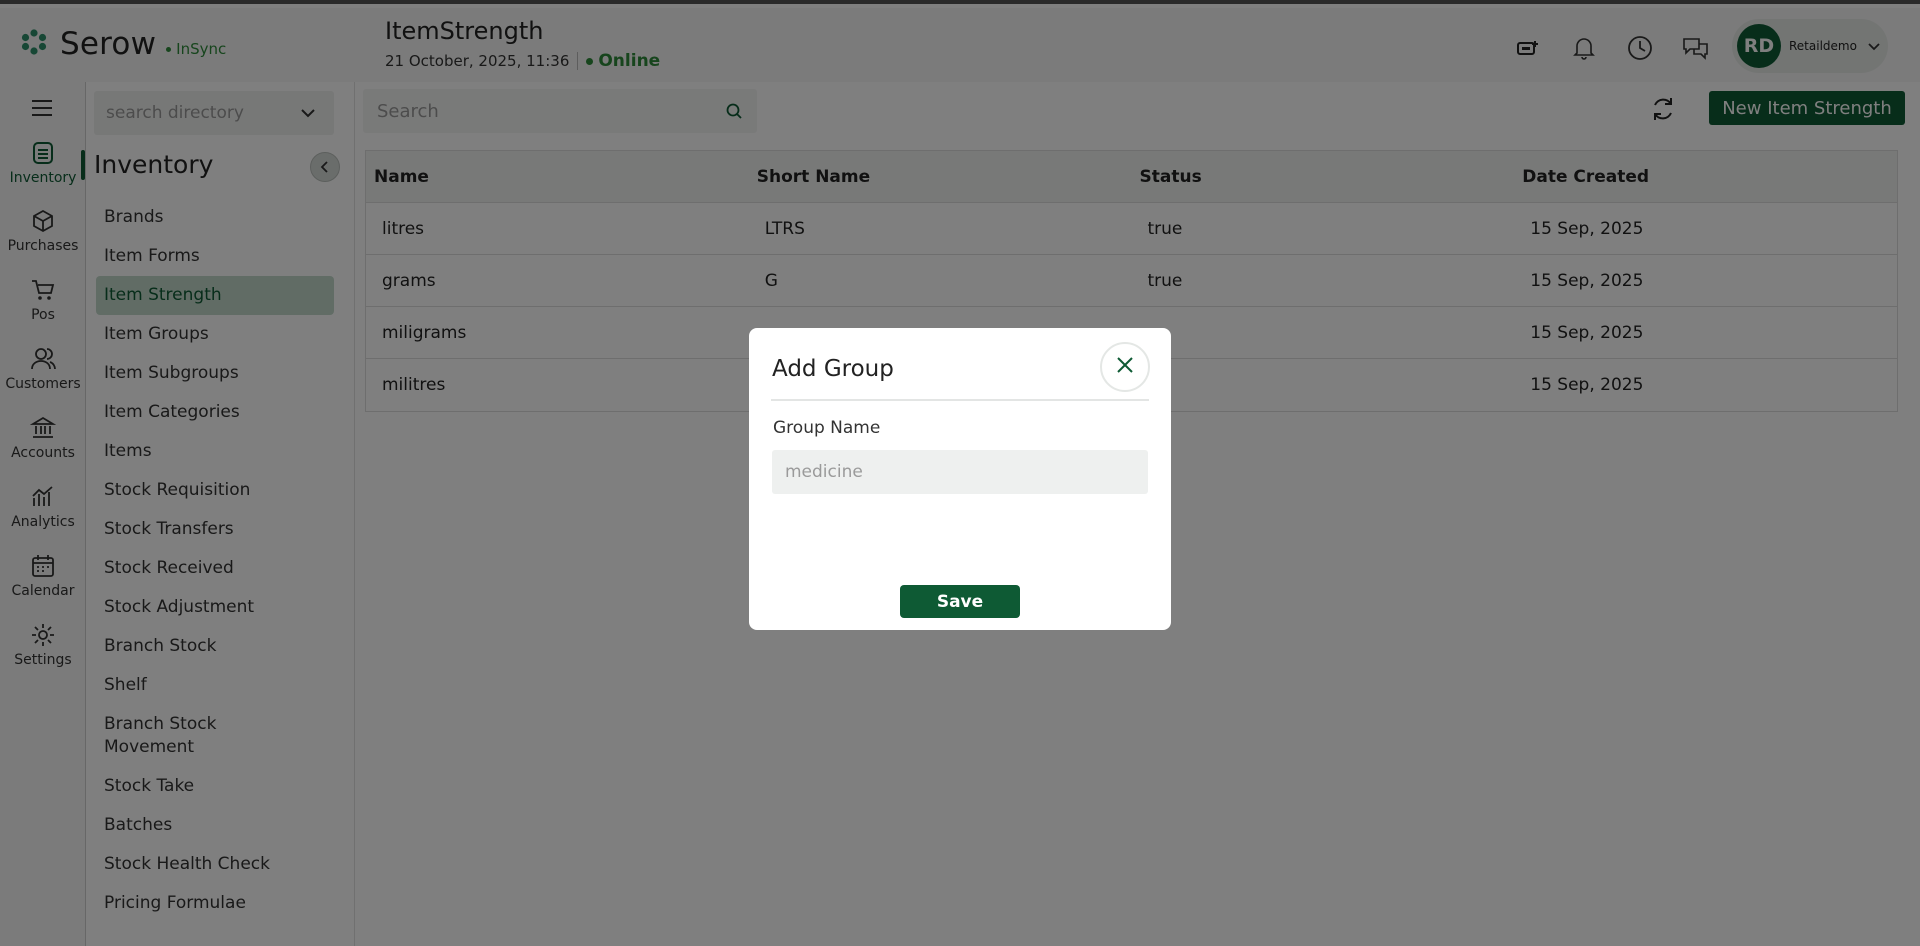 This screenshot has width=1920, height=946. Describe the element at coordinates (827, 428) in the screenshot. I see `group-name-label: Group Name` at that location.